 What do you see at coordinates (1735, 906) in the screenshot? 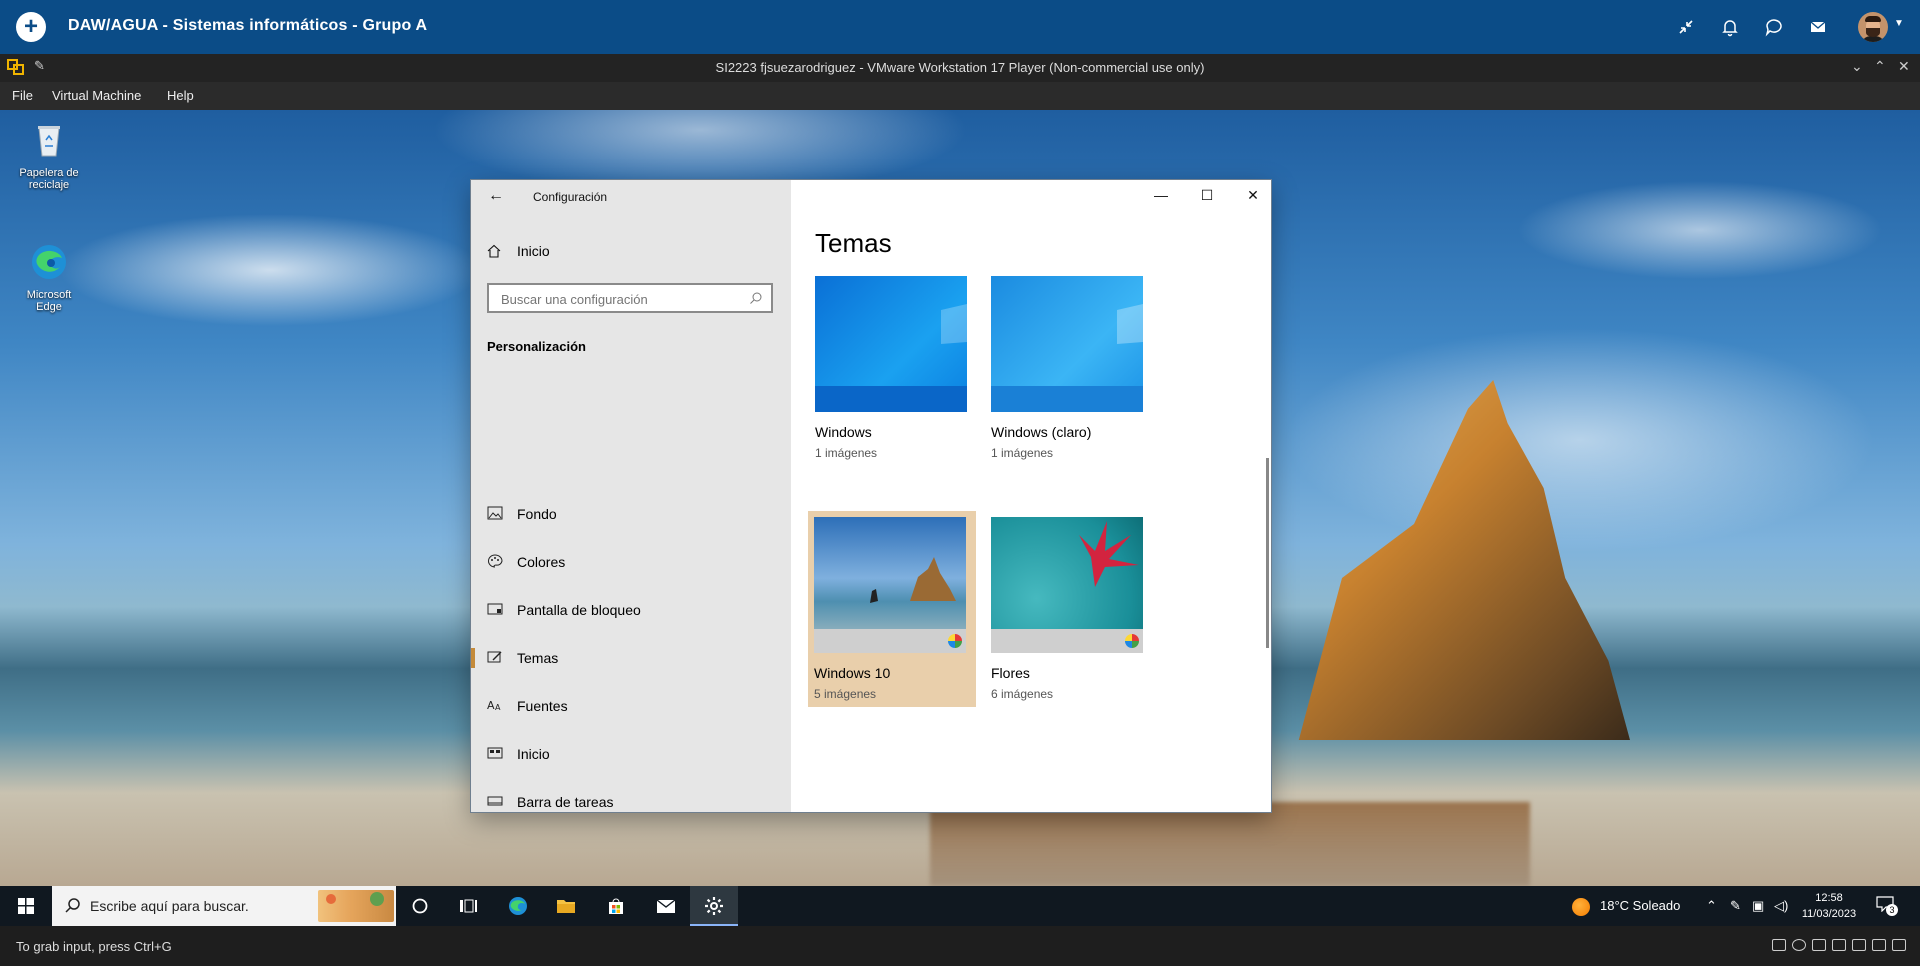
I see `pen-icon: ✎` at bounding box center [1735, 906].